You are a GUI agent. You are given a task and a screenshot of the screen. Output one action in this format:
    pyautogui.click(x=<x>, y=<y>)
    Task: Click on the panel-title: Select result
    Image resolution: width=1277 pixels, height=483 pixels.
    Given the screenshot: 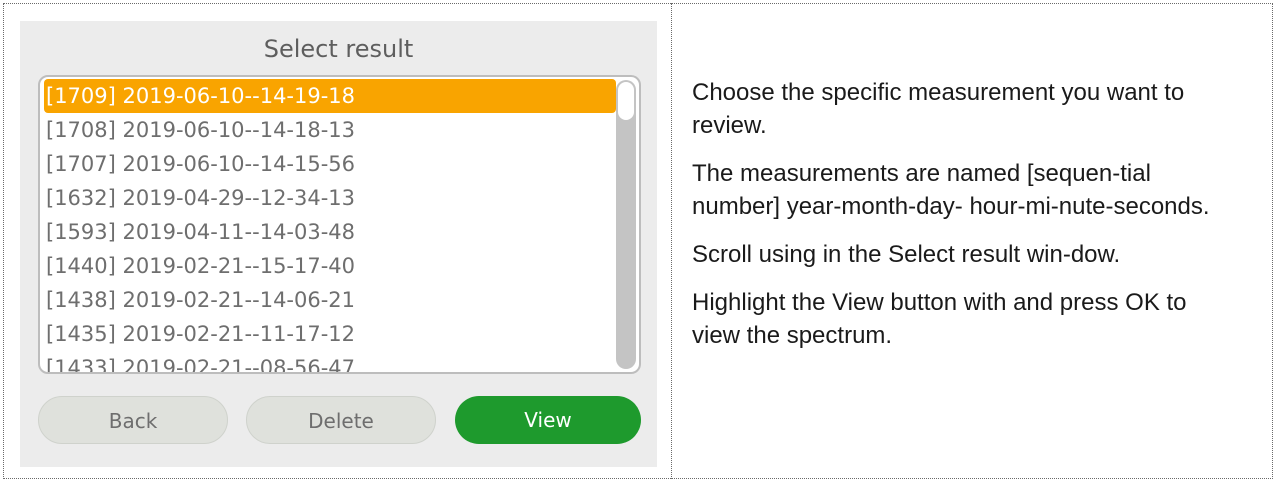 What is the action you would take?
    pyautogui.click(x=338, y=49)
    